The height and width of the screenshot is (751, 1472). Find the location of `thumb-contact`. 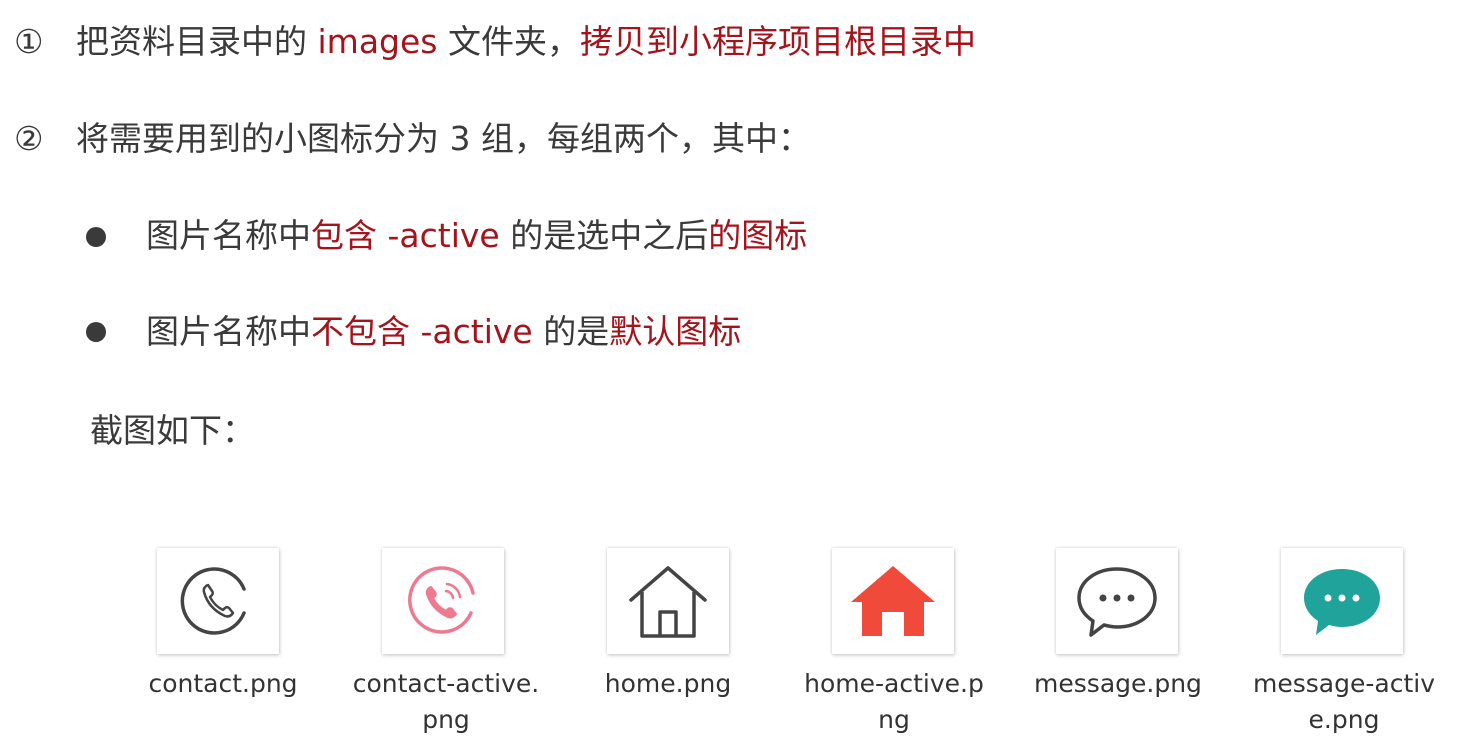

thumb-contact is located at coordinates (218, 601).